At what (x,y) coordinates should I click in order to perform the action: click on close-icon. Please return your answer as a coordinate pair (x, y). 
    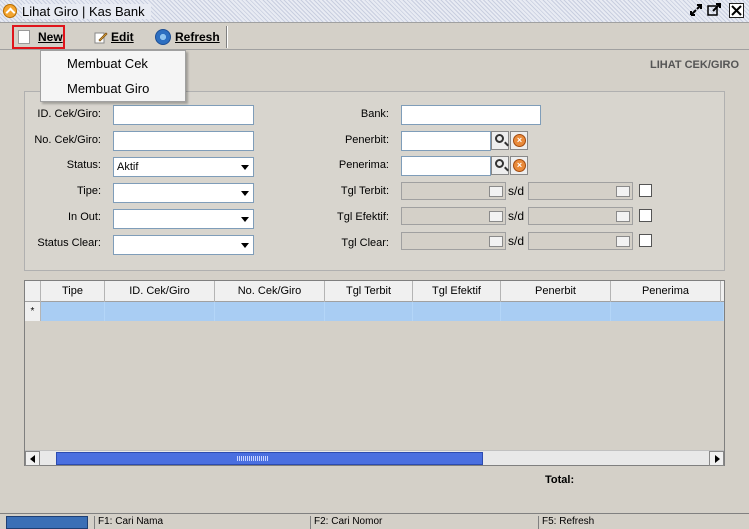
    Looking at the image, I should click on (736, 10).